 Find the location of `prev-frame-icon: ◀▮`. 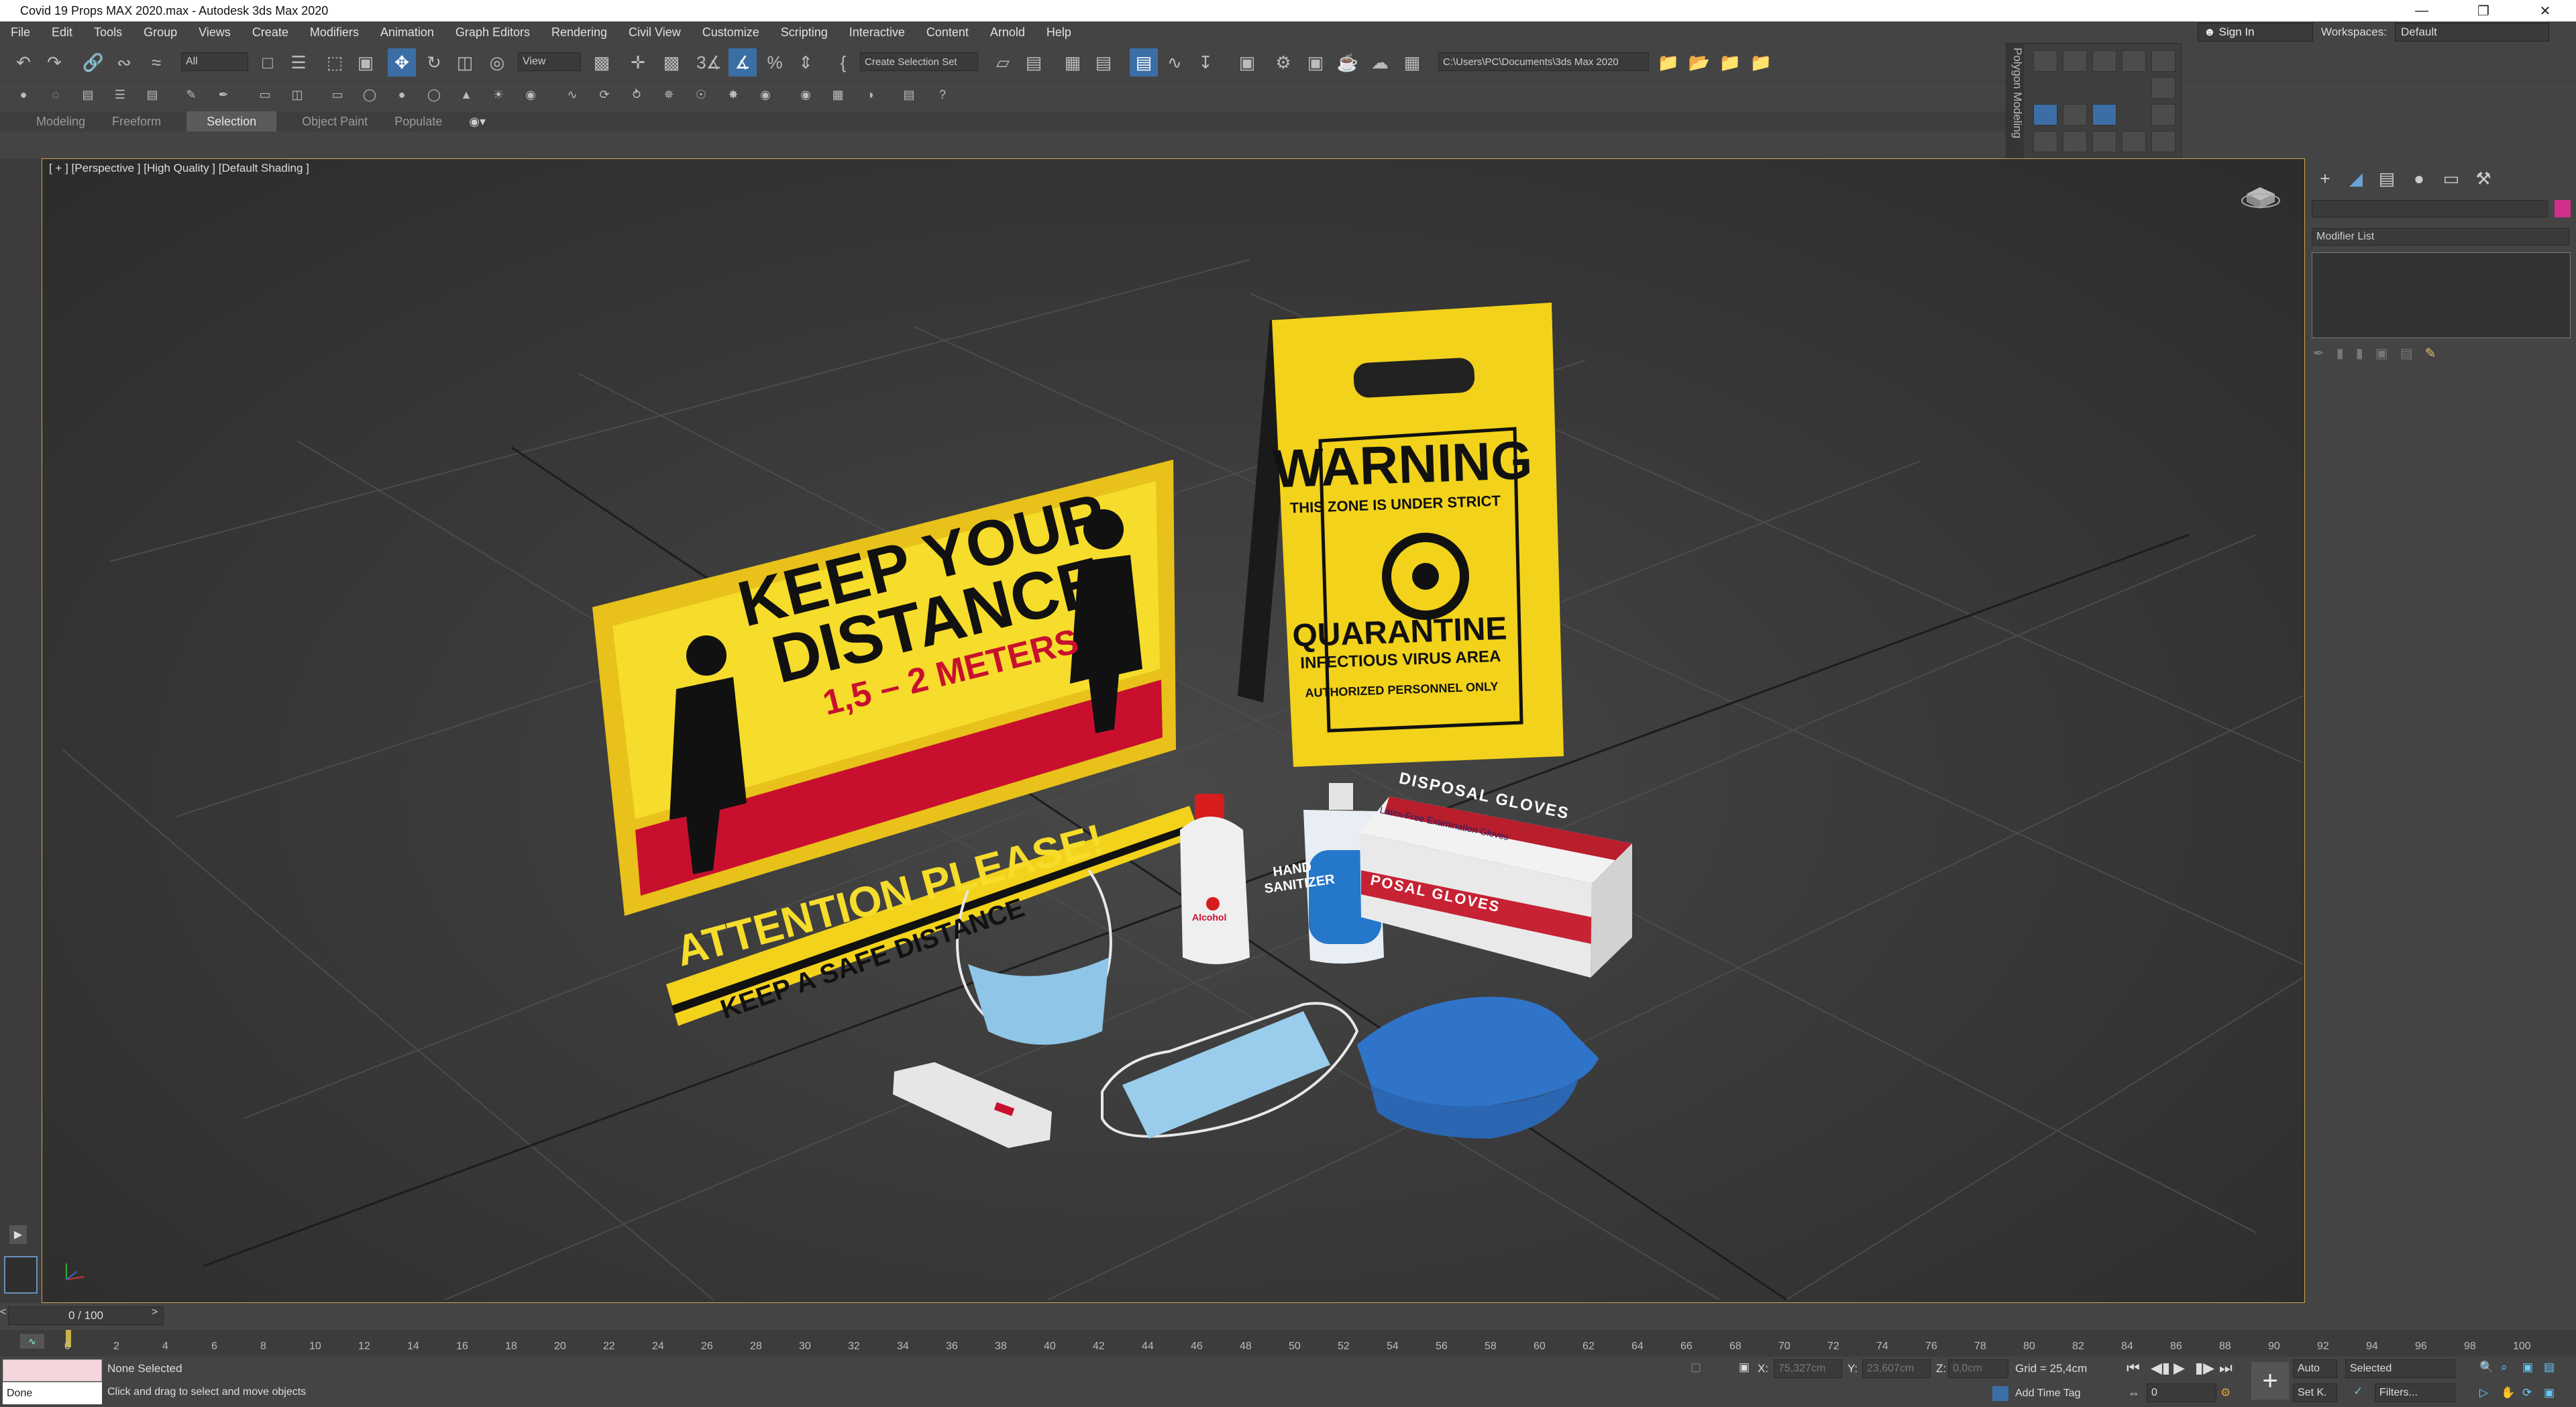

prev-frame-icon: ◀▮ is located at coordinates (2160, 1368).